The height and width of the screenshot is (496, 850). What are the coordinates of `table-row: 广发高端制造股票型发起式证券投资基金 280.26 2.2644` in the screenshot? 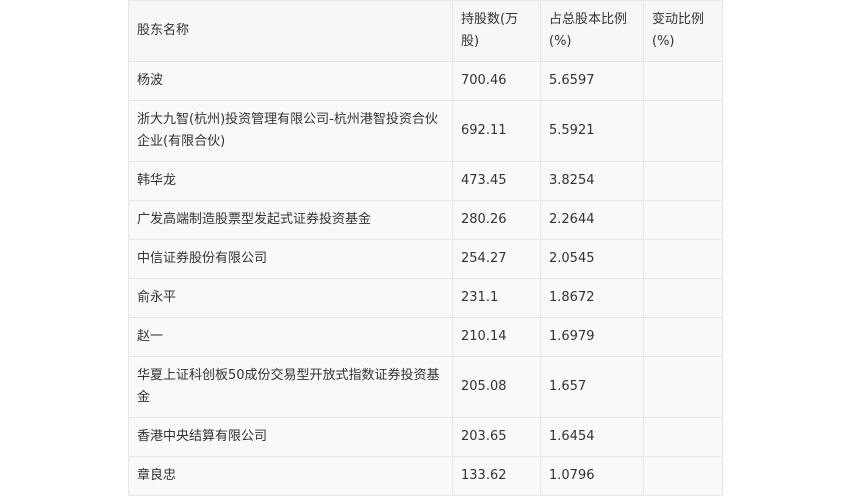 It's located at (425, 220).